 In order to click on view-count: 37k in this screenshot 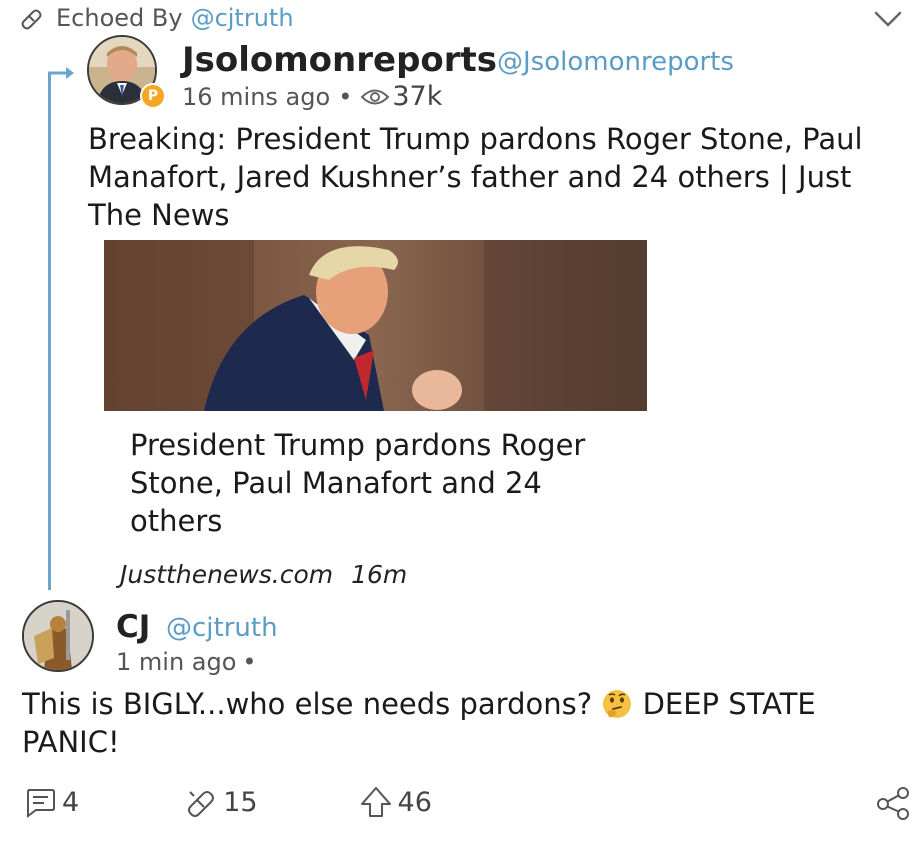, I will do `click(417, 96)`.